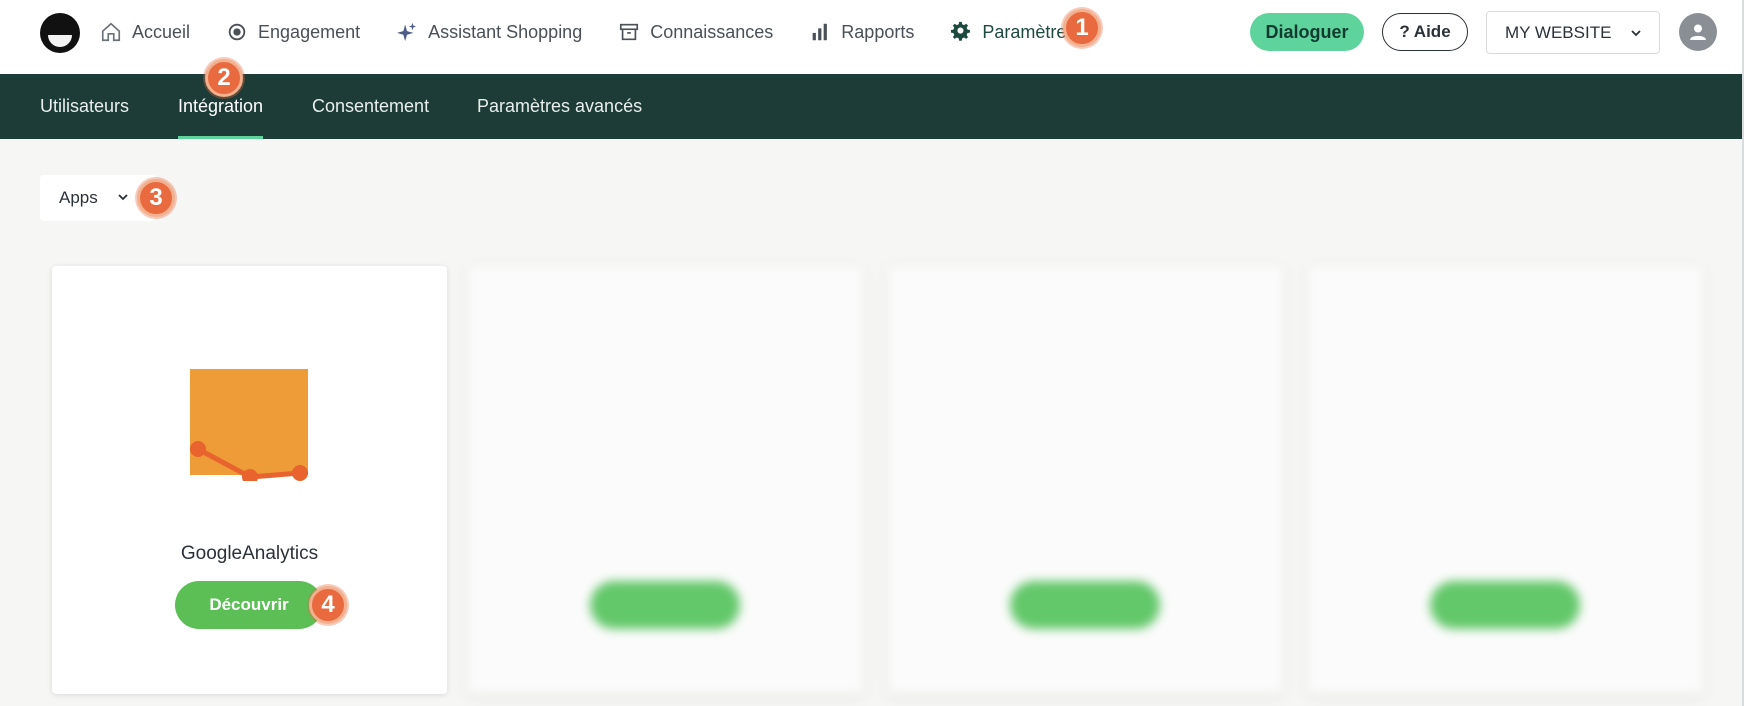  I want to click on tab-utilisateurs: Utilisateurs, so click(84, 106).